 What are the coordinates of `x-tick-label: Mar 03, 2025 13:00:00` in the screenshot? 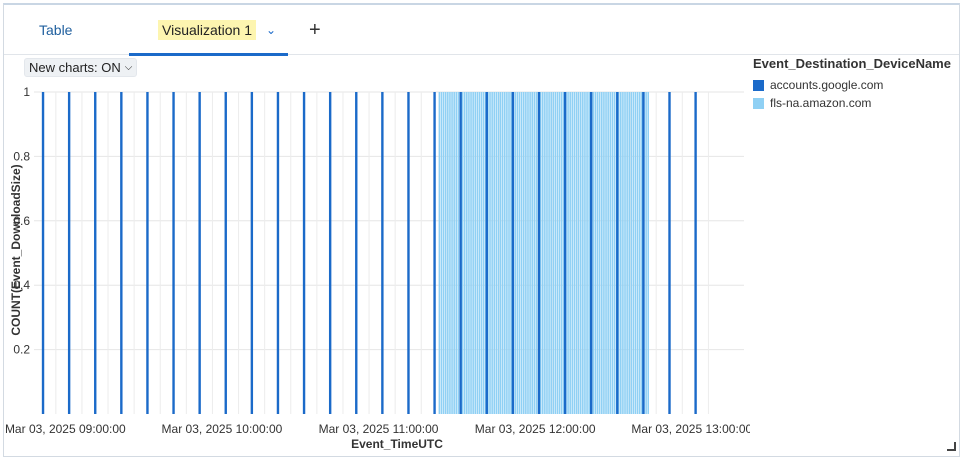 It's located at (690, 429).